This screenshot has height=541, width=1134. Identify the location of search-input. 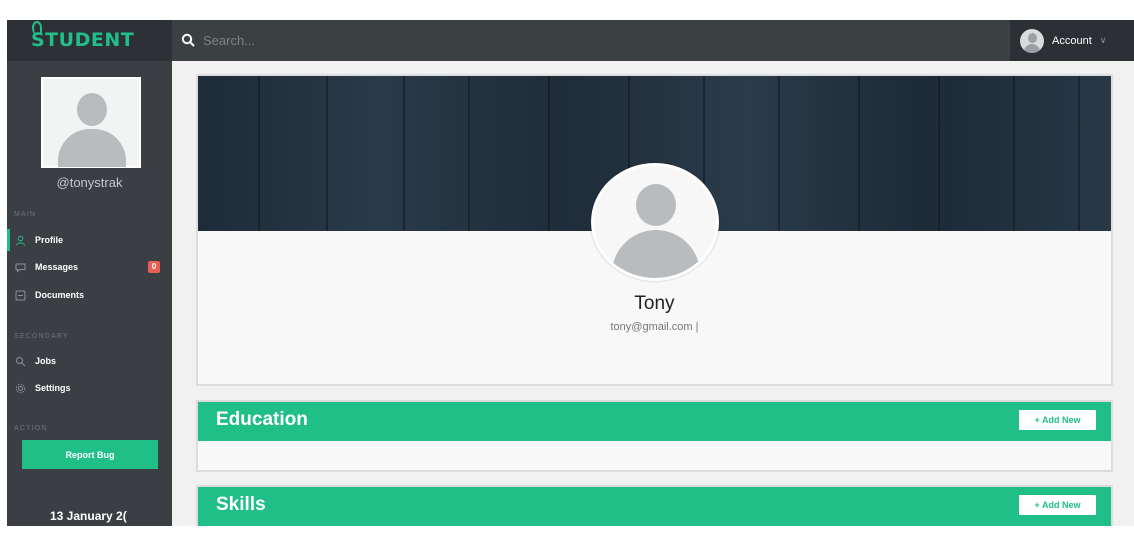
(403, 40).